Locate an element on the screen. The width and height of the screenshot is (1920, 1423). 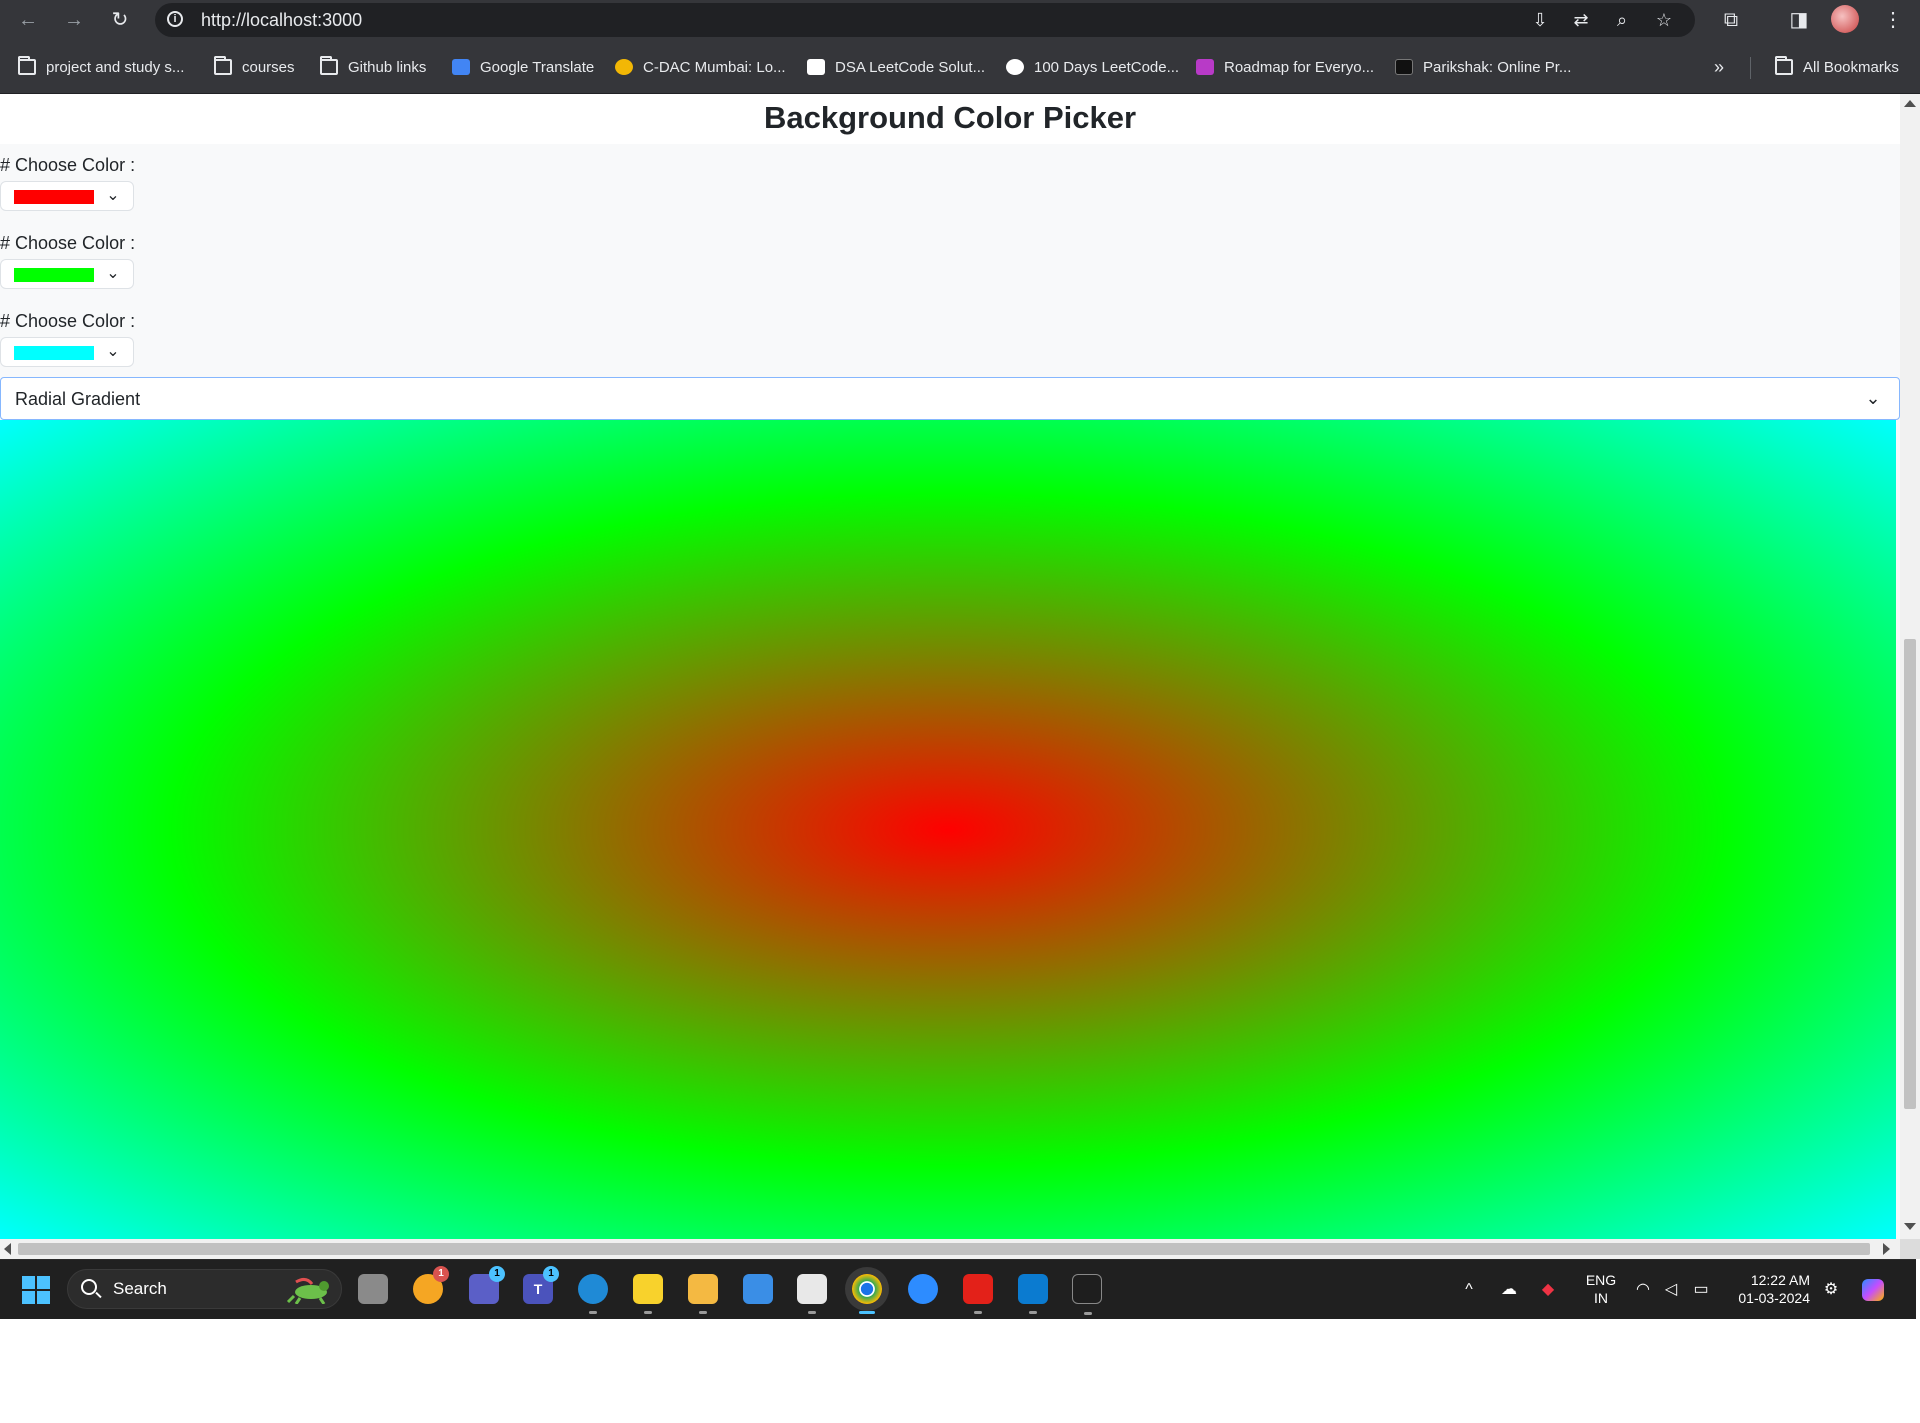
install-app-icon: ⇩ is located at coordinates (1540, 20).